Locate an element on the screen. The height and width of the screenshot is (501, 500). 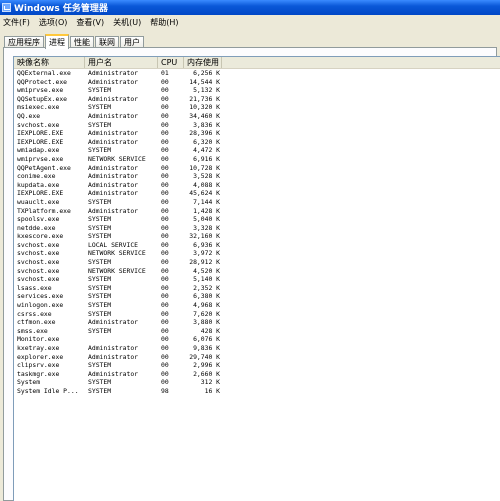
title-bar: Windows 任务管理器 is located at coordinates (250, 7).